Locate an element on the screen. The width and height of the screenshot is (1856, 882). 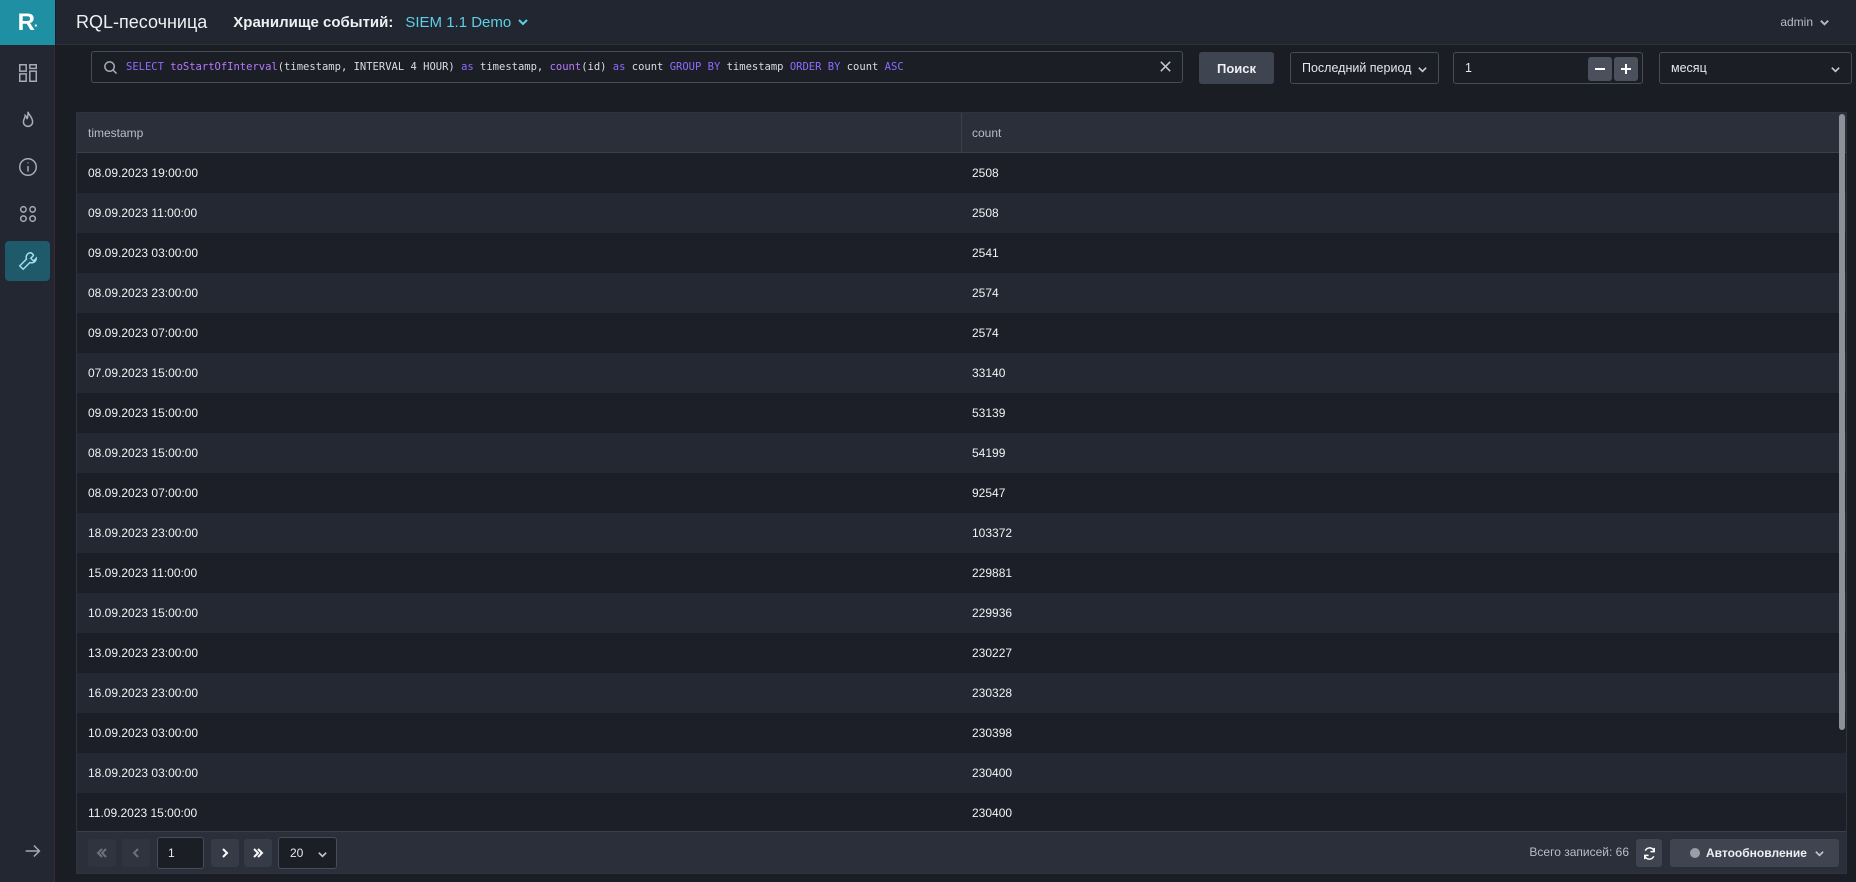
prev-page-button is located at coordinates (136, 853).